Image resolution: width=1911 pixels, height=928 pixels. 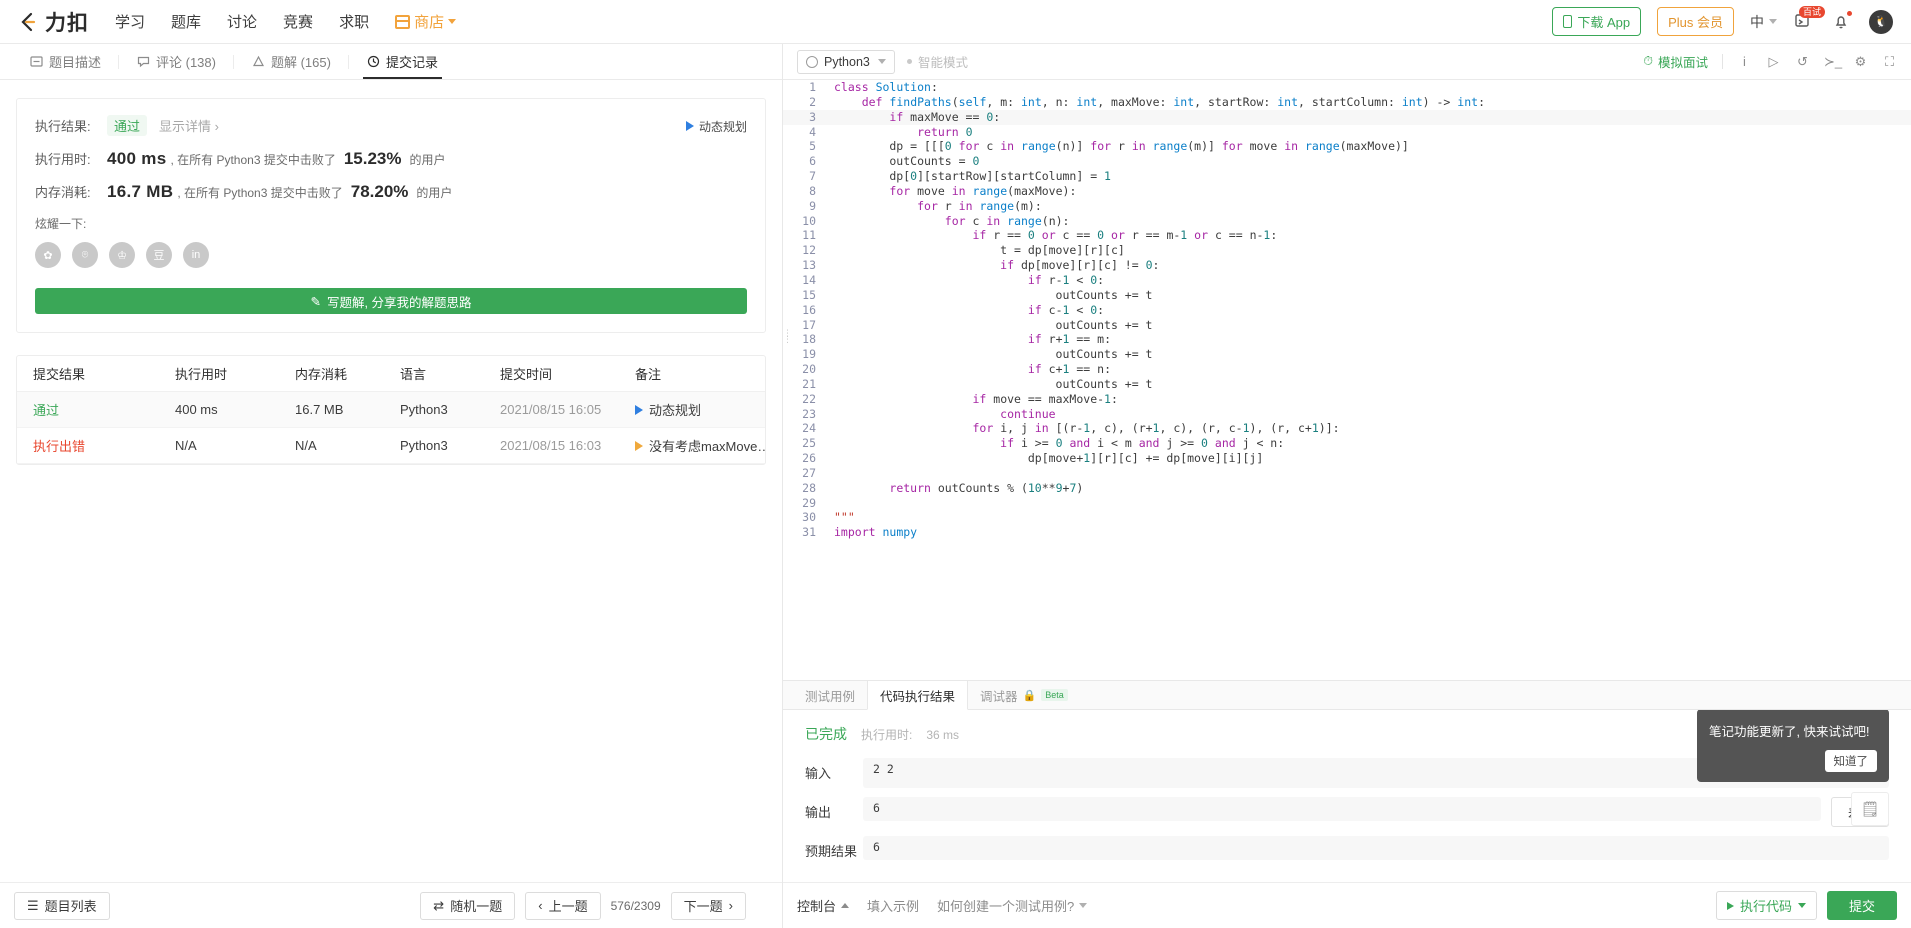 What do you see at coordinates (1773, 62) in the screenshot?
I see `play-icon: ▷` at bounding box center [1773, 62].